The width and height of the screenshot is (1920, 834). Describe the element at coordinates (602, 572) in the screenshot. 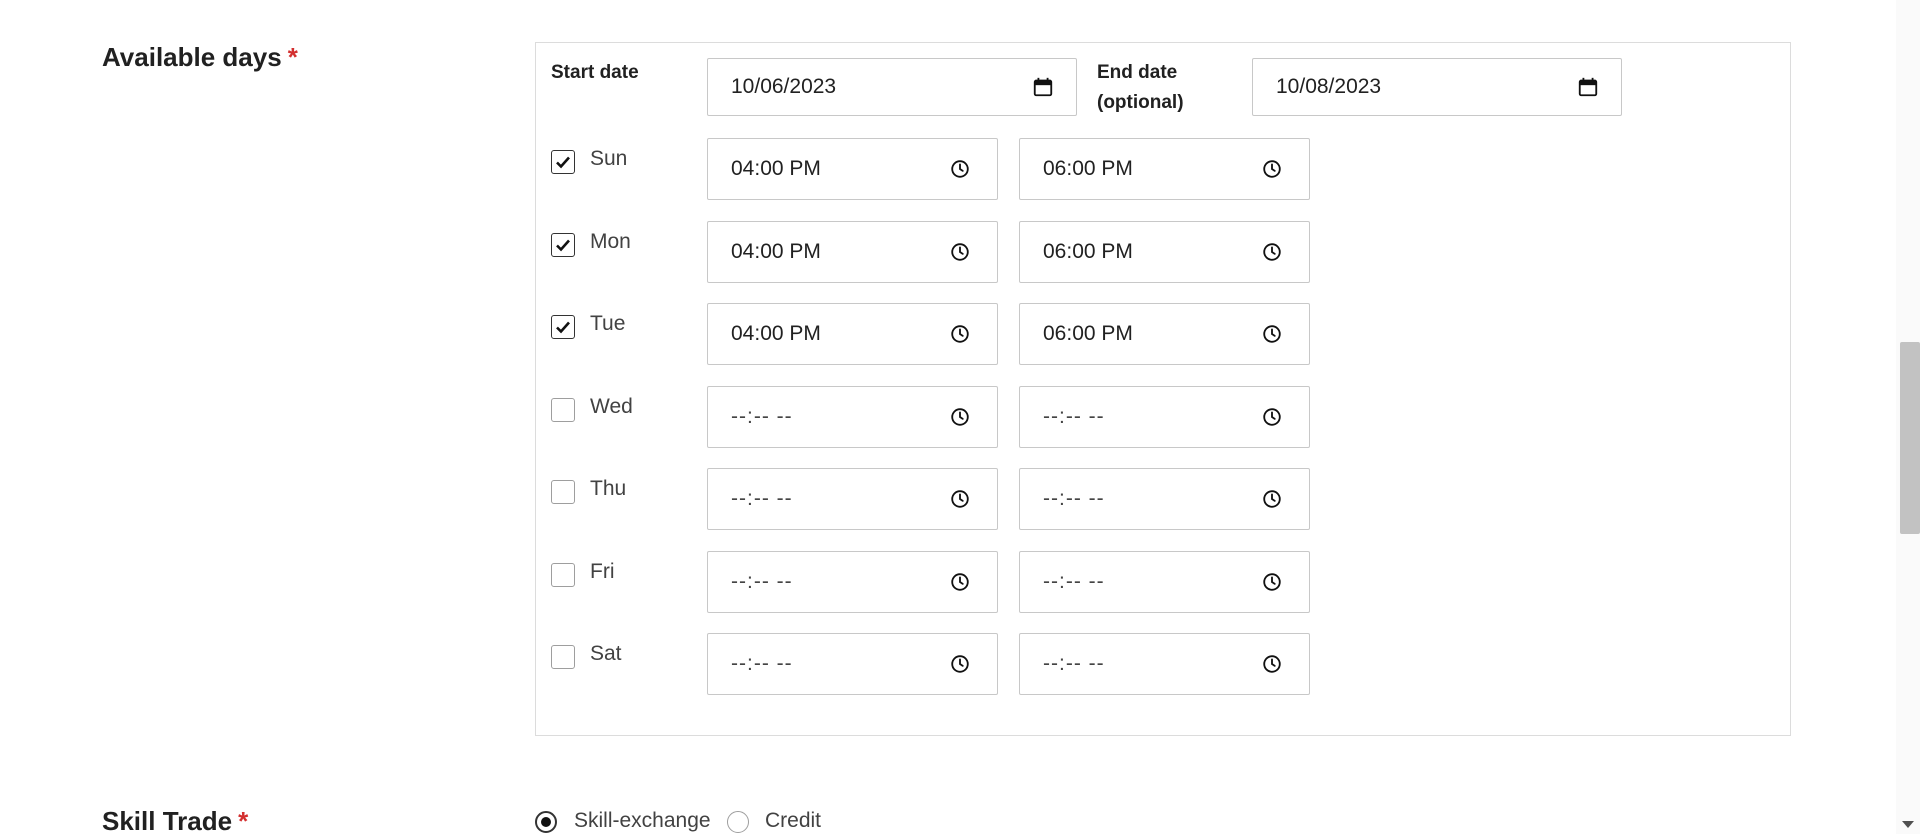

I see `day-label-fri: Fri` at that location.